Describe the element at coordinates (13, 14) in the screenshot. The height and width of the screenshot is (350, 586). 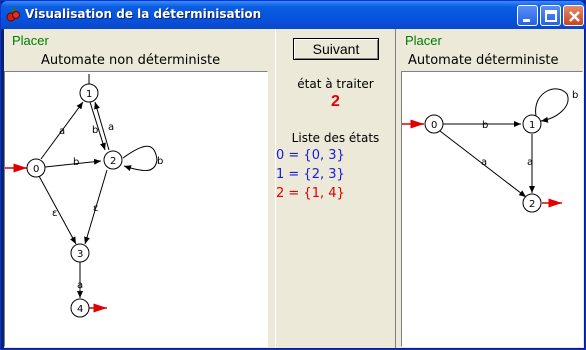
I see `app-icon` at that location.